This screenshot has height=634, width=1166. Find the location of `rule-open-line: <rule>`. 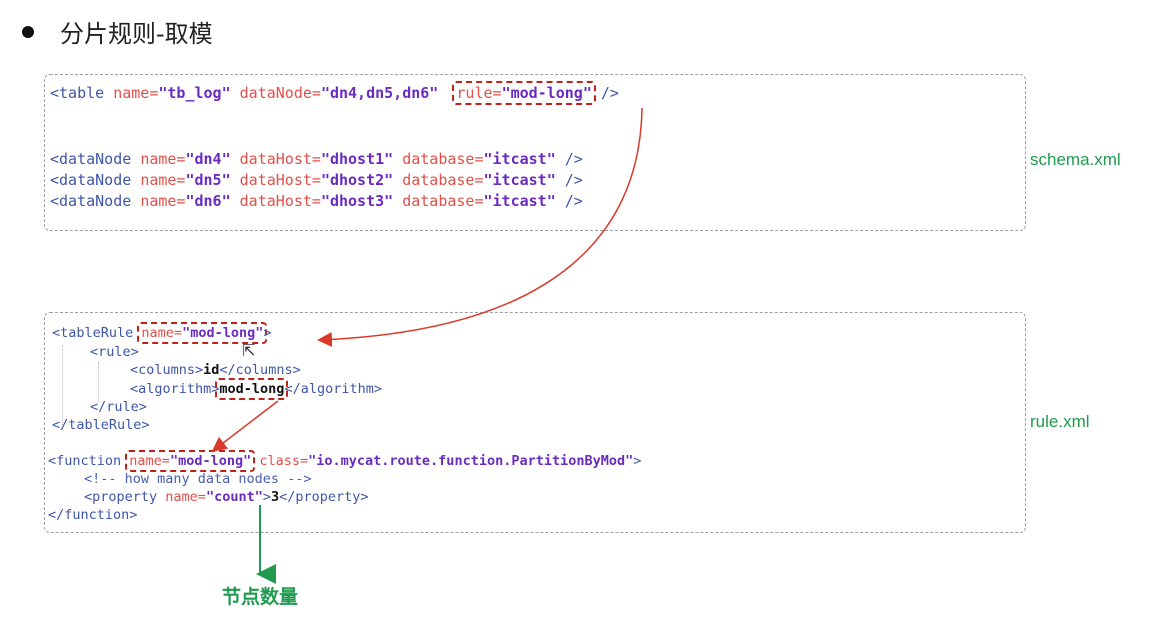

rule-open-line: <rule> is located at coordinates (114, 352).